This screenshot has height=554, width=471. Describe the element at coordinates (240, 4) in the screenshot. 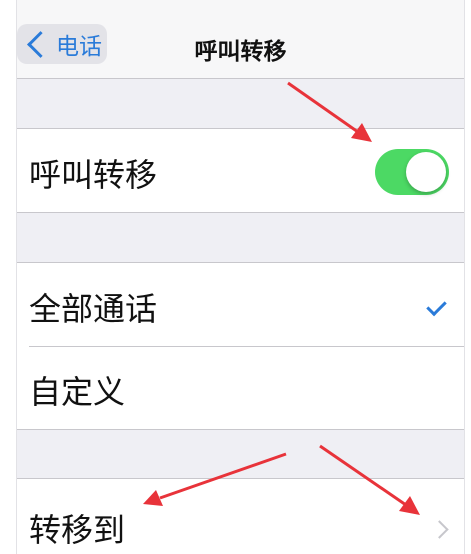

I see `status-bar` at that location.